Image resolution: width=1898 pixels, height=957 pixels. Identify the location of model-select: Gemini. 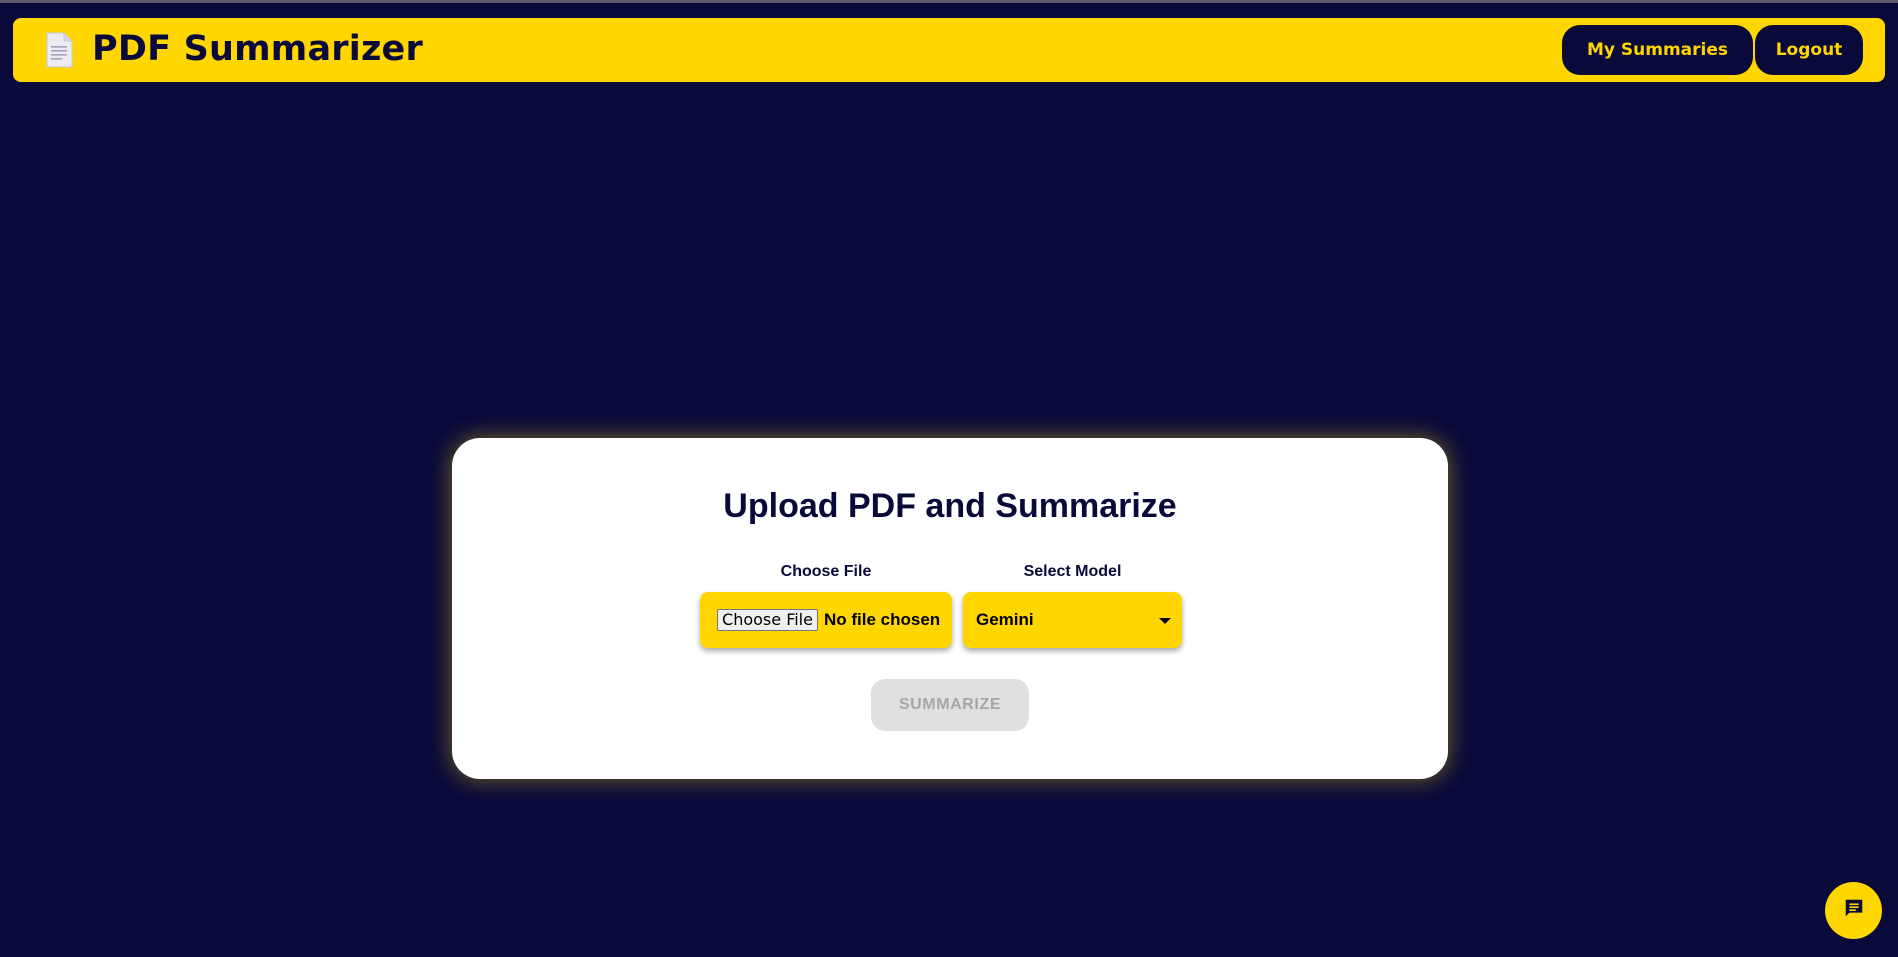
(1072, 620).